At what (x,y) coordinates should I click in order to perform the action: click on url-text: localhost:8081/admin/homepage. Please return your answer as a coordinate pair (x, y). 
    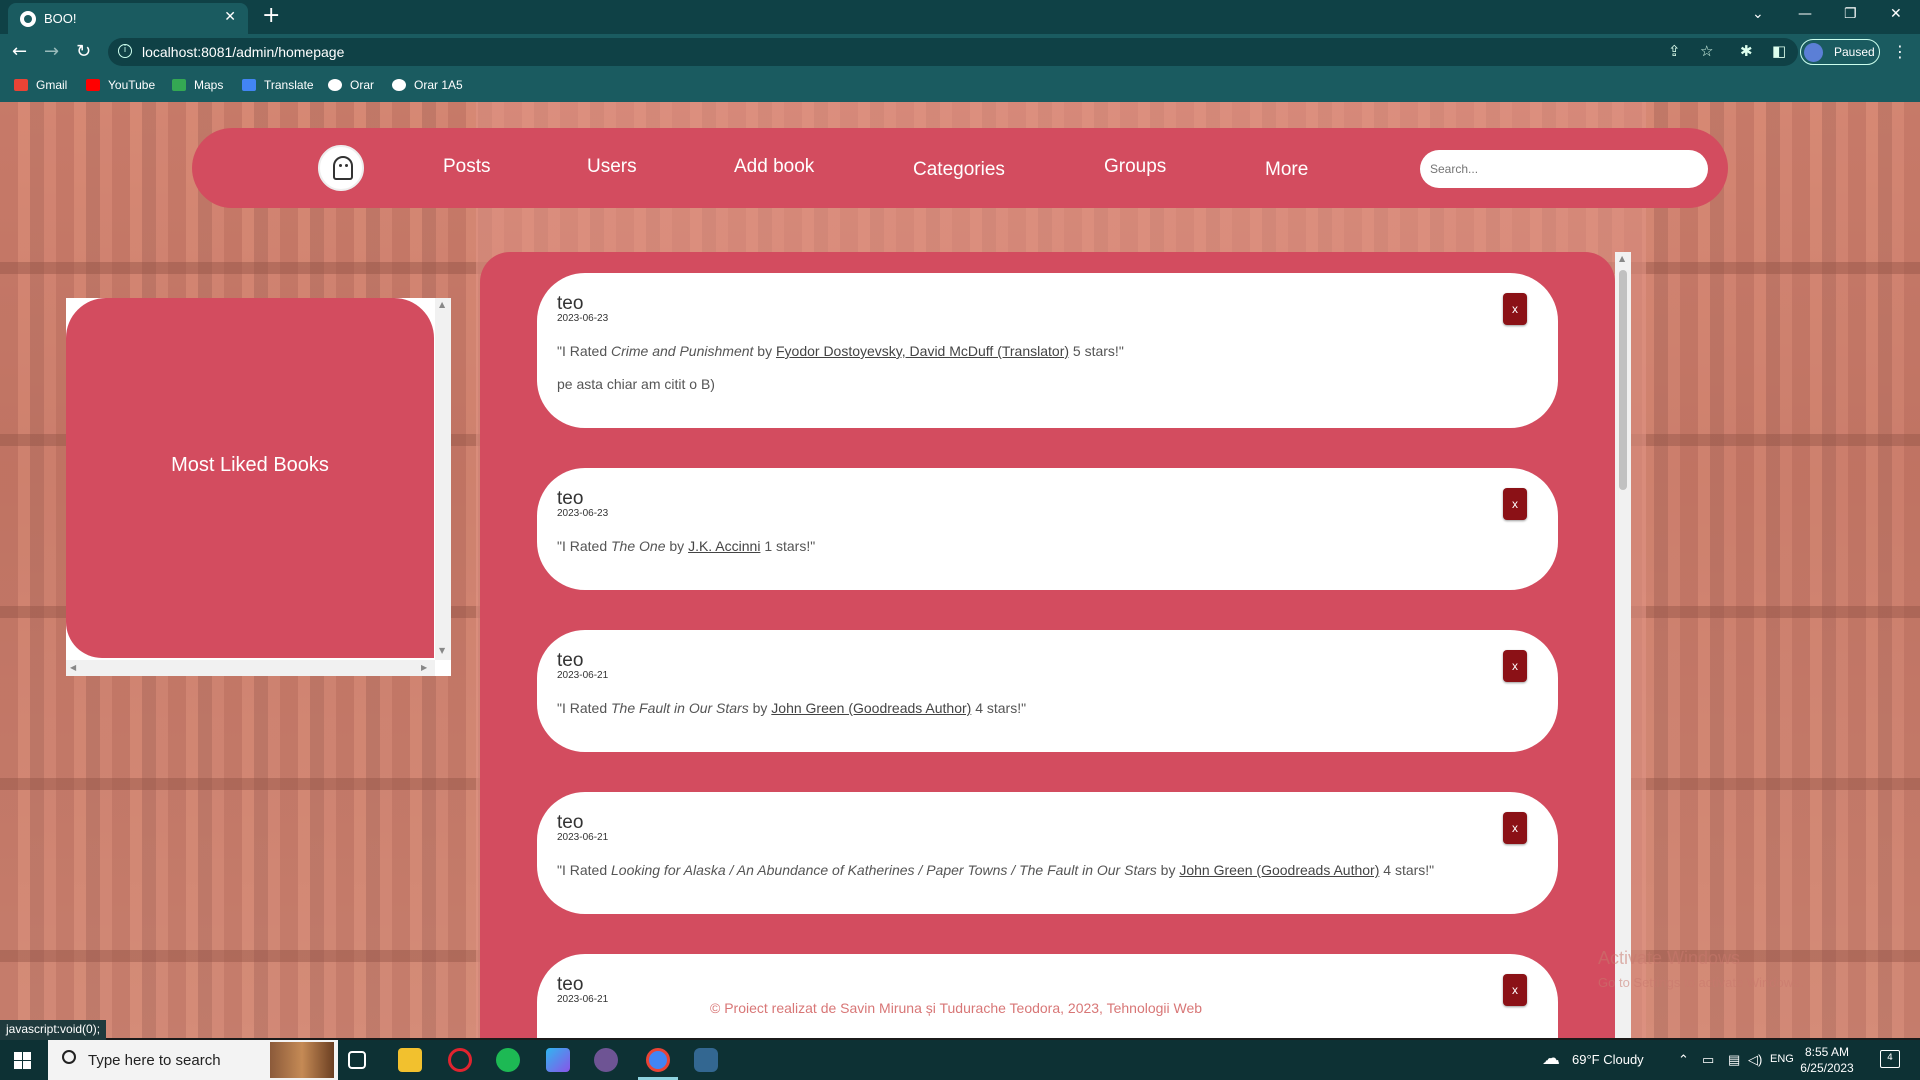
    Looking at the image, I should click on (243, 52).